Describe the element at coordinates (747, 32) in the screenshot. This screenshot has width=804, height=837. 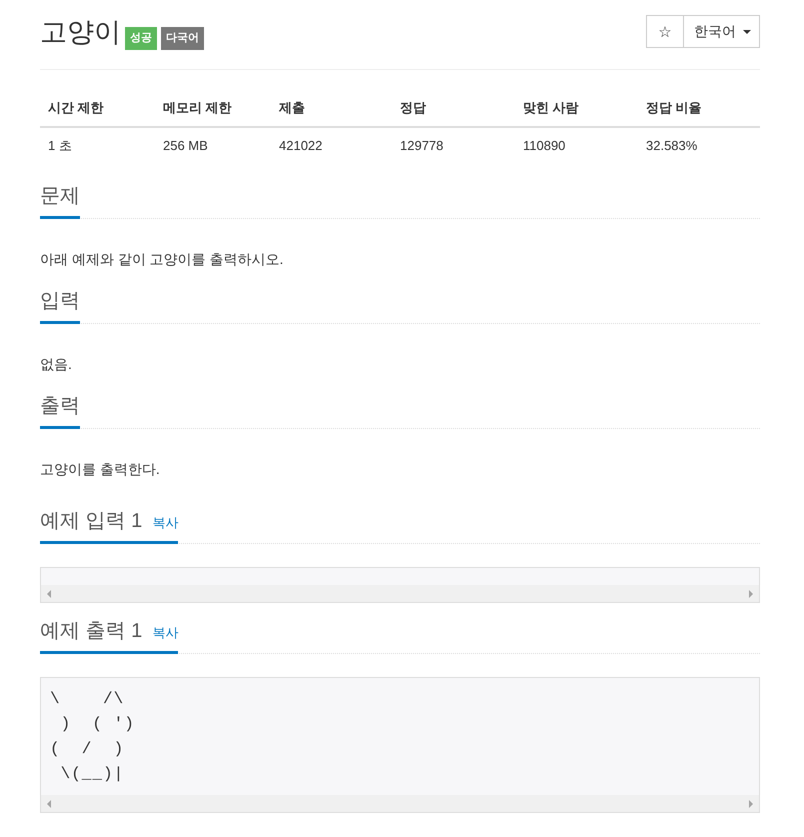
I see `caret-icon` at that location.